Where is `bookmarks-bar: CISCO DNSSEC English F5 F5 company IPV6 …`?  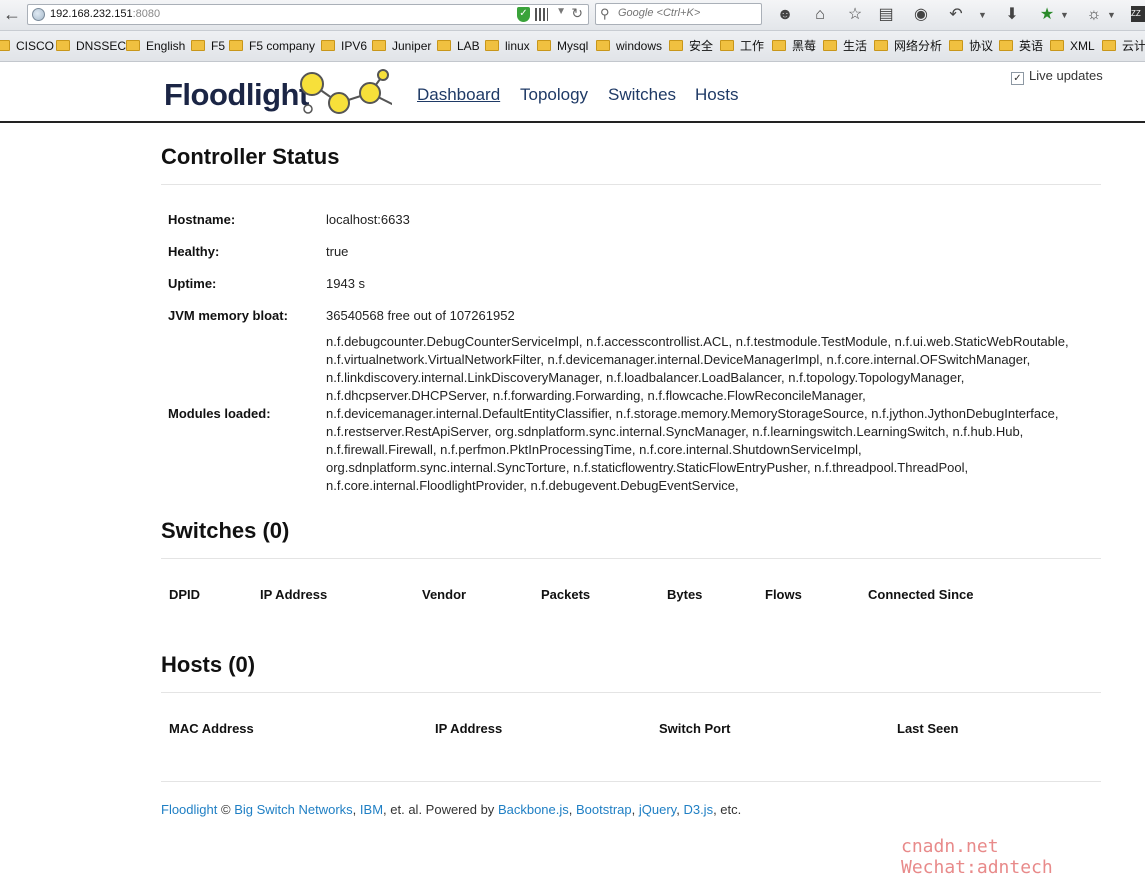 bookmarks-bar: CISCO DNSSEC English F5 F5 company IPV6 … is located at coordinates (572, 46).